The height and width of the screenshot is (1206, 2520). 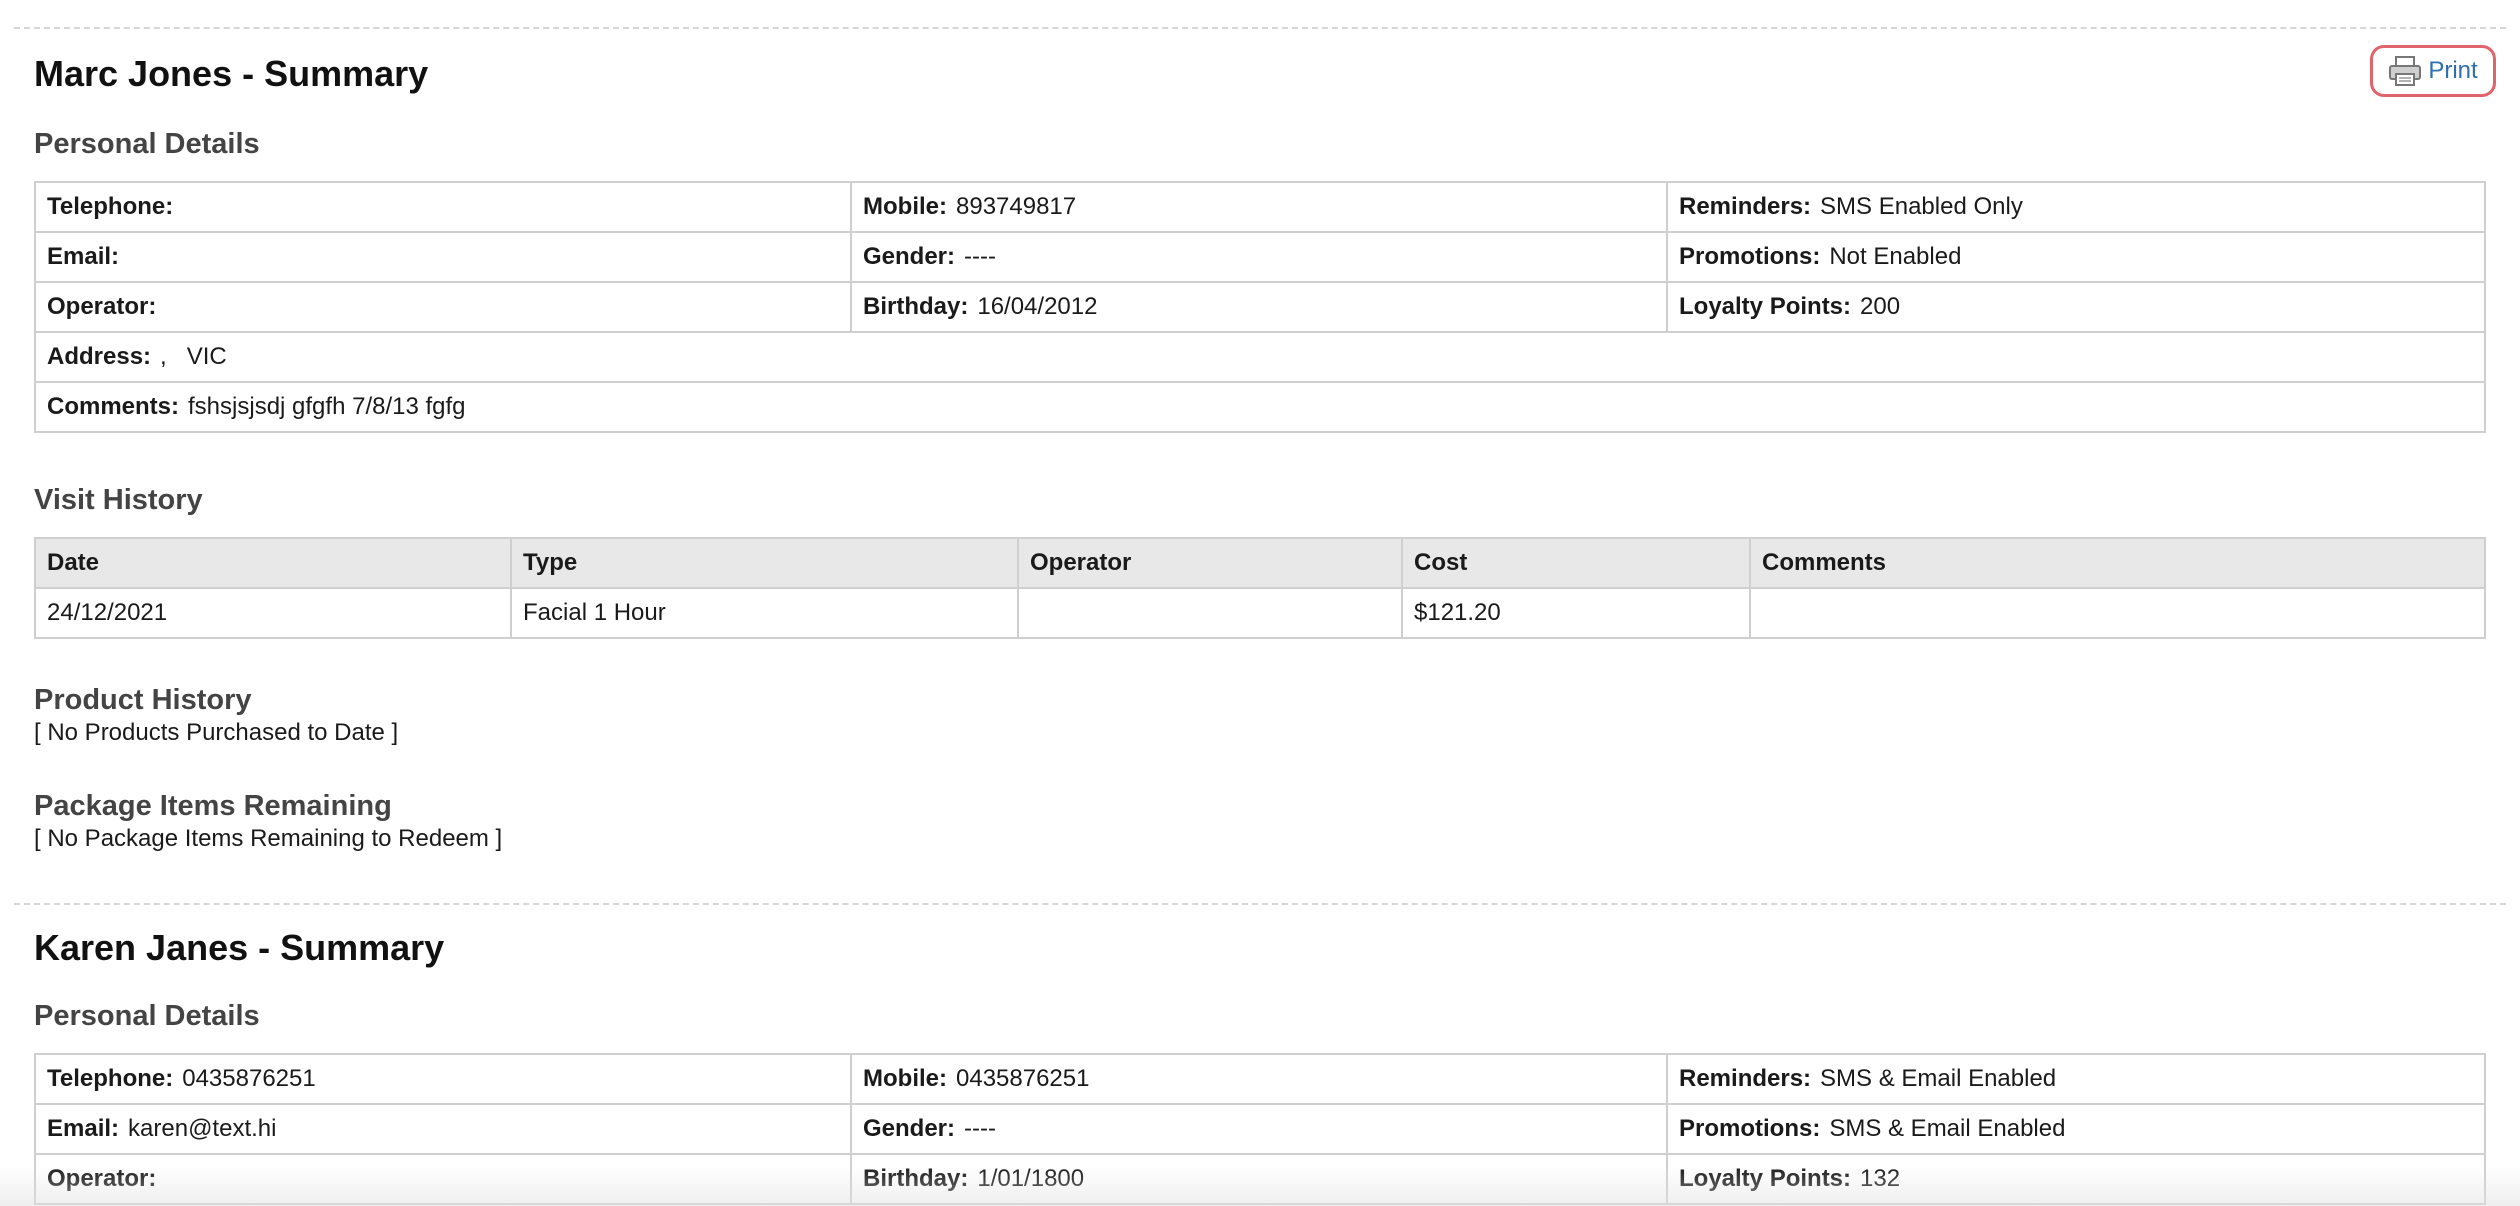 I want to click on table-header-row: Date Type Operator Cost Comments, so click(x=1260, y=563).